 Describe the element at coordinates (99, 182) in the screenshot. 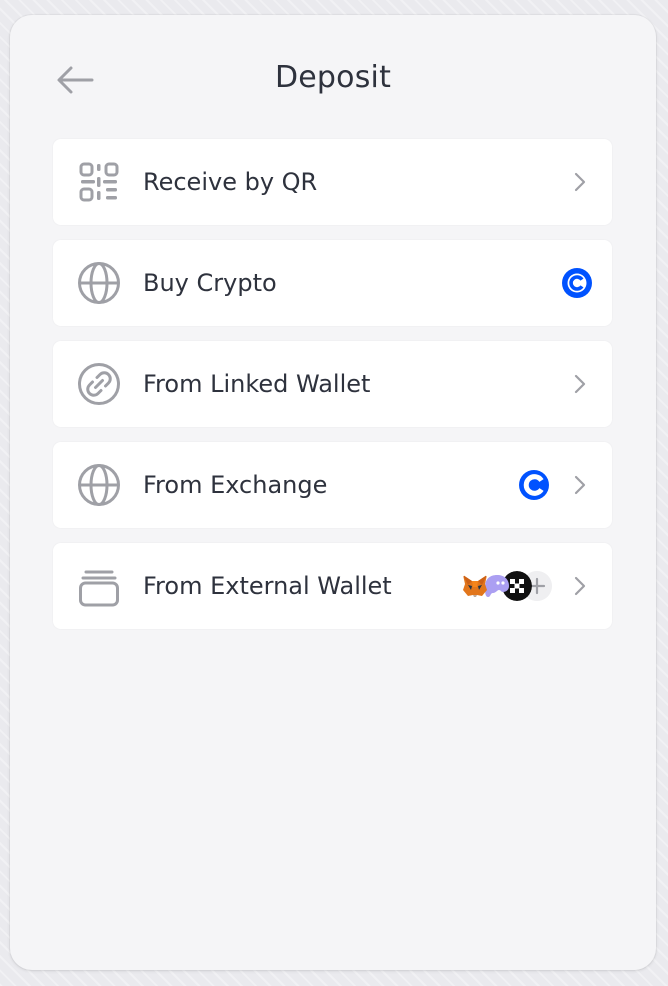

I see `qr-code-icon` at that location.